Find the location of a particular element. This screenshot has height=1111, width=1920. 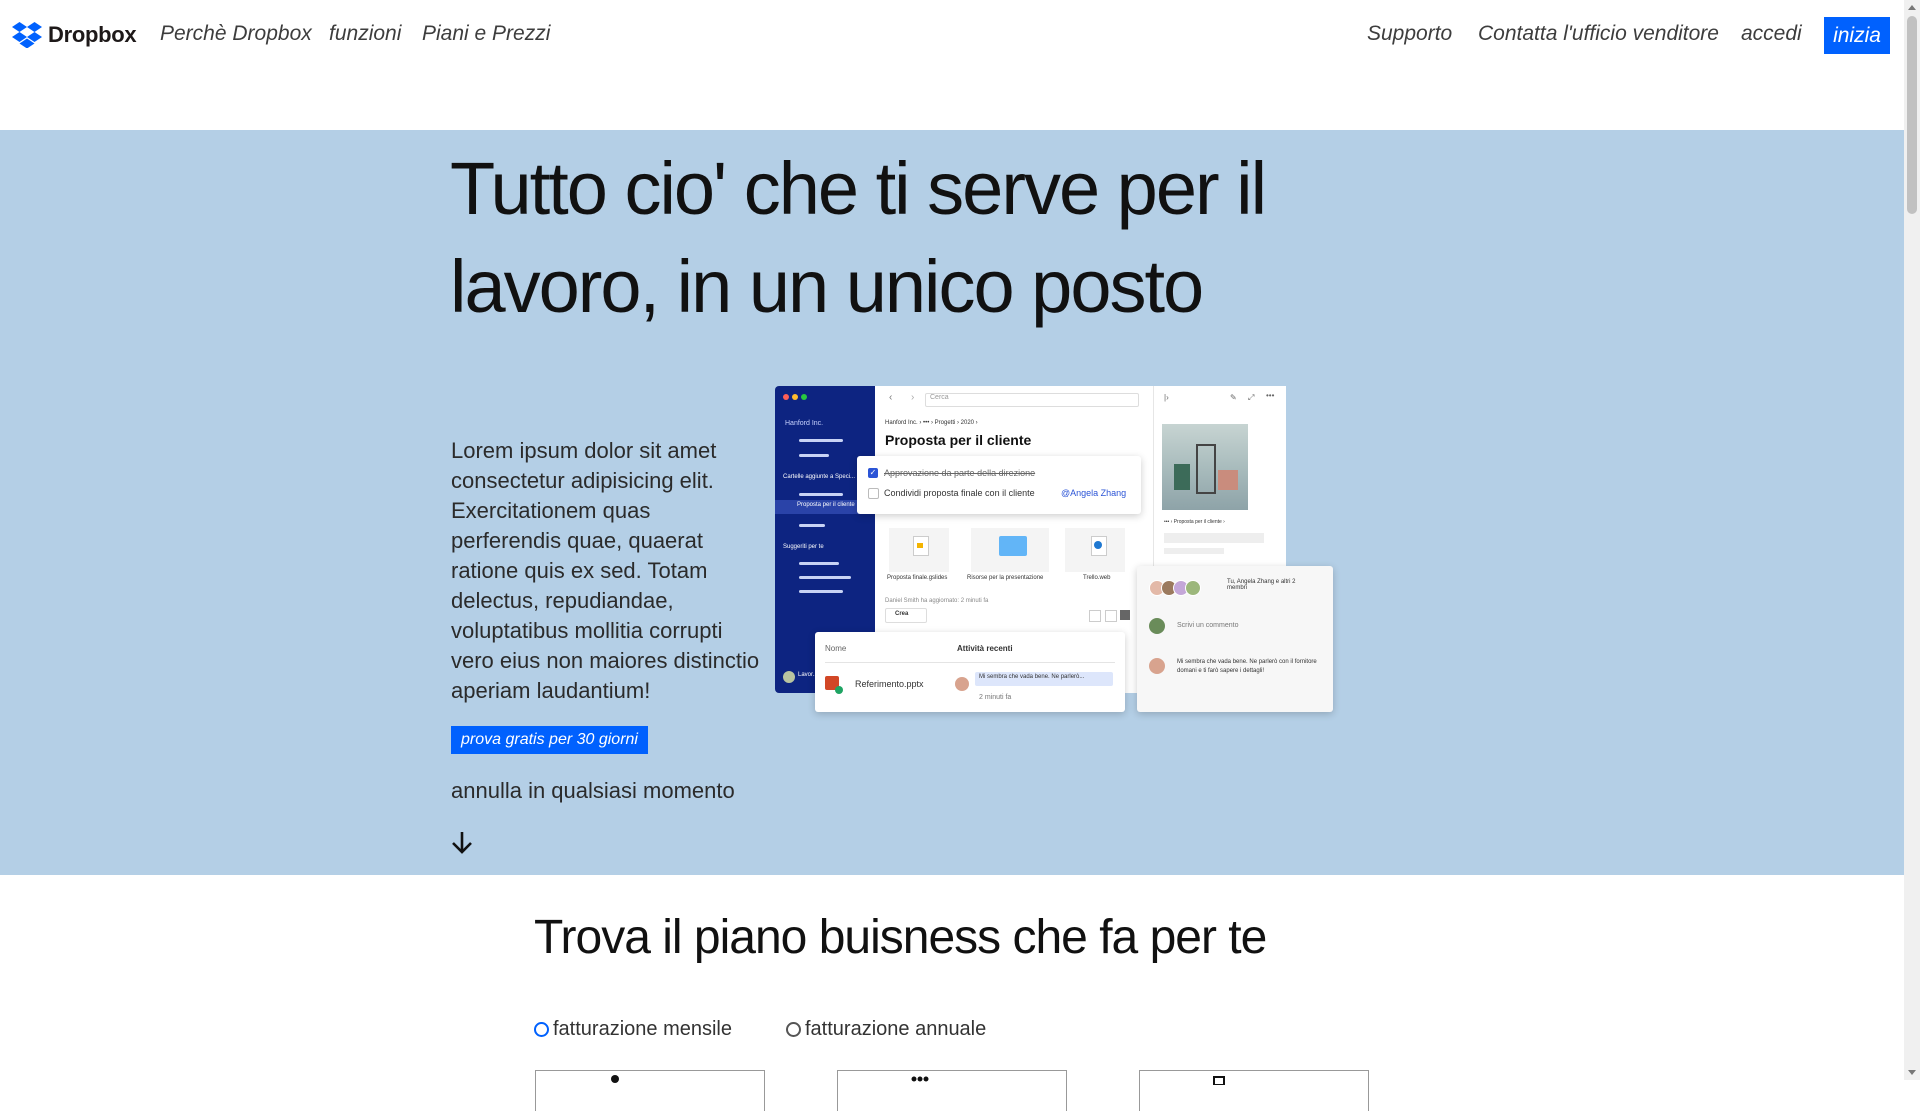

mockup-user-avatar is located at coordinates (789, 677).